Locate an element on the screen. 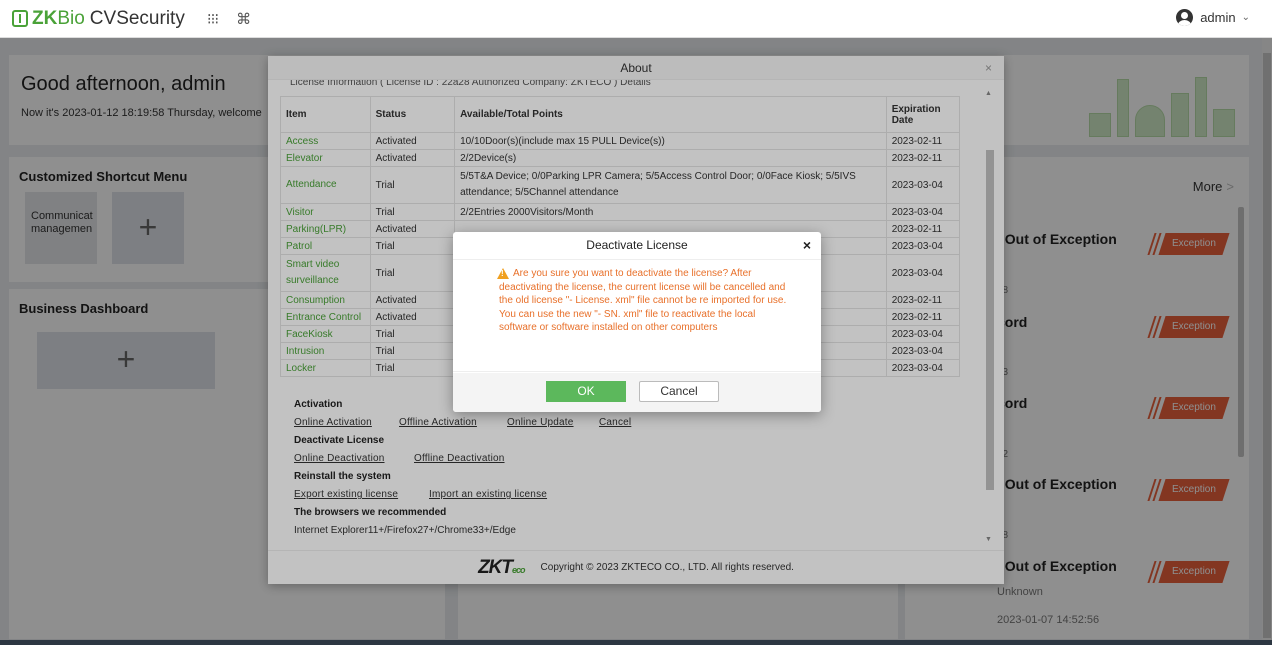 This screenshot has width=1272, height=645. dialog-footer: OK Cancel is located at coordinates (637, 392).